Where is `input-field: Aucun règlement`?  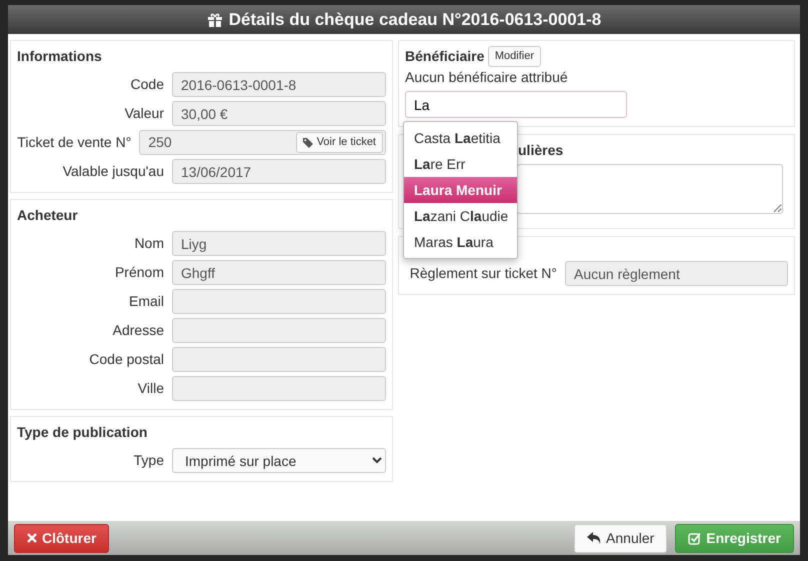
input-field: Aucun règlement is located at coordinates (676, 273).